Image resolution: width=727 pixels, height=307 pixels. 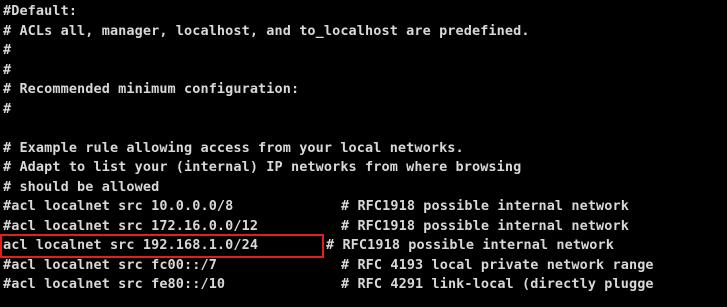 I want to click on config-line: # should be allowed, so click(x=328, y=188).